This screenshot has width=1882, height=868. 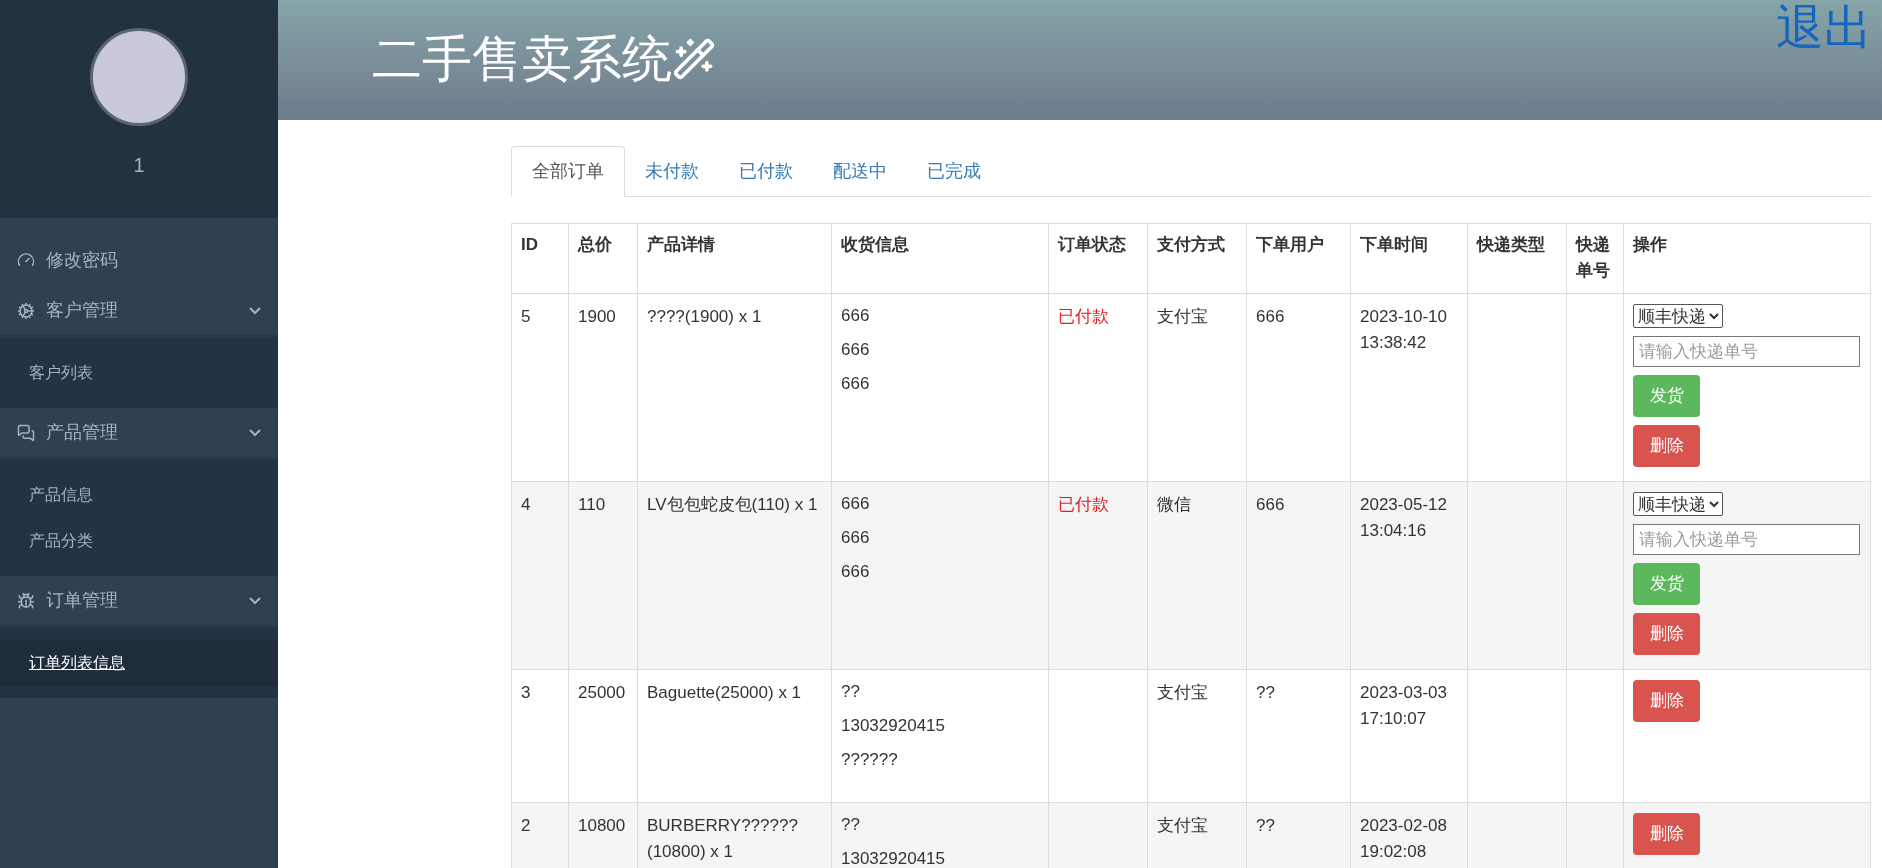 What do you see at coordinates (540, 736) in the screenshot?
I see `table-cell: 3` at bounding box center [540, 736].